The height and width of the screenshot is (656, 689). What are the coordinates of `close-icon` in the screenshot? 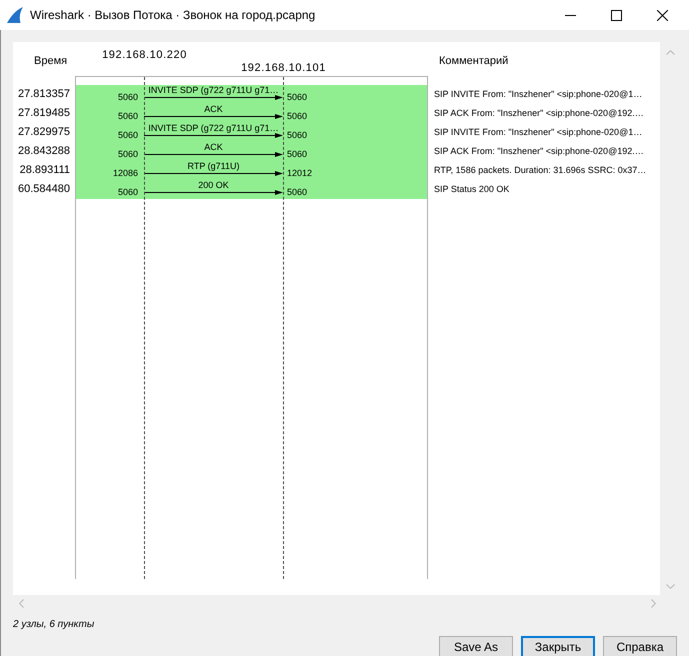 It's located at (662, 15).